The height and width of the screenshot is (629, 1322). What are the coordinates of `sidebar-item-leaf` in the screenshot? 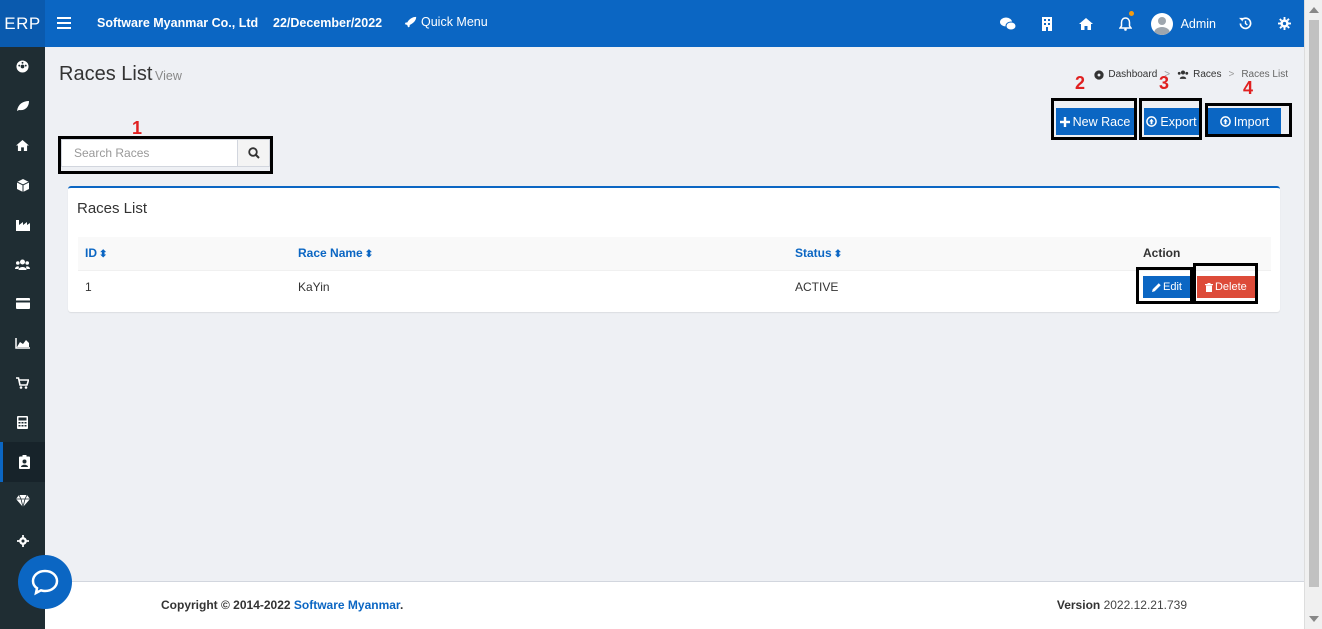 It's located at (22, 107).